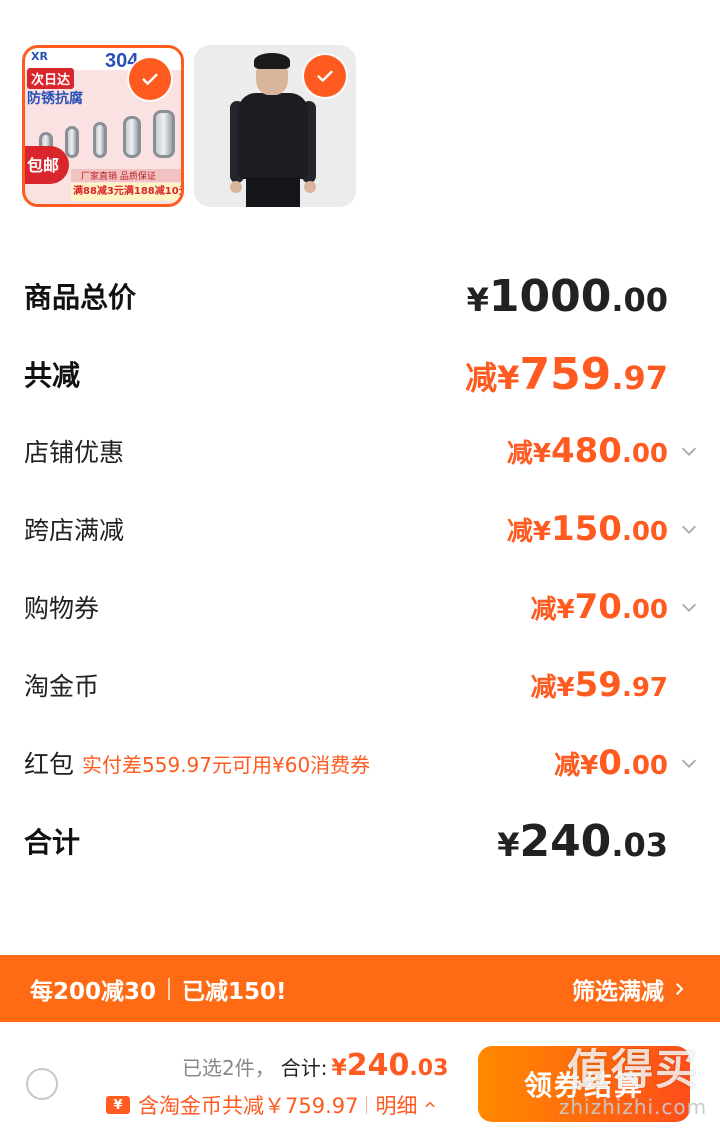 This screenshot has height=1131, width=720. Describe the element at coordinates (51, 78) in the screenshot. I see `product-image-next-day-tag: 次日达` at that location.